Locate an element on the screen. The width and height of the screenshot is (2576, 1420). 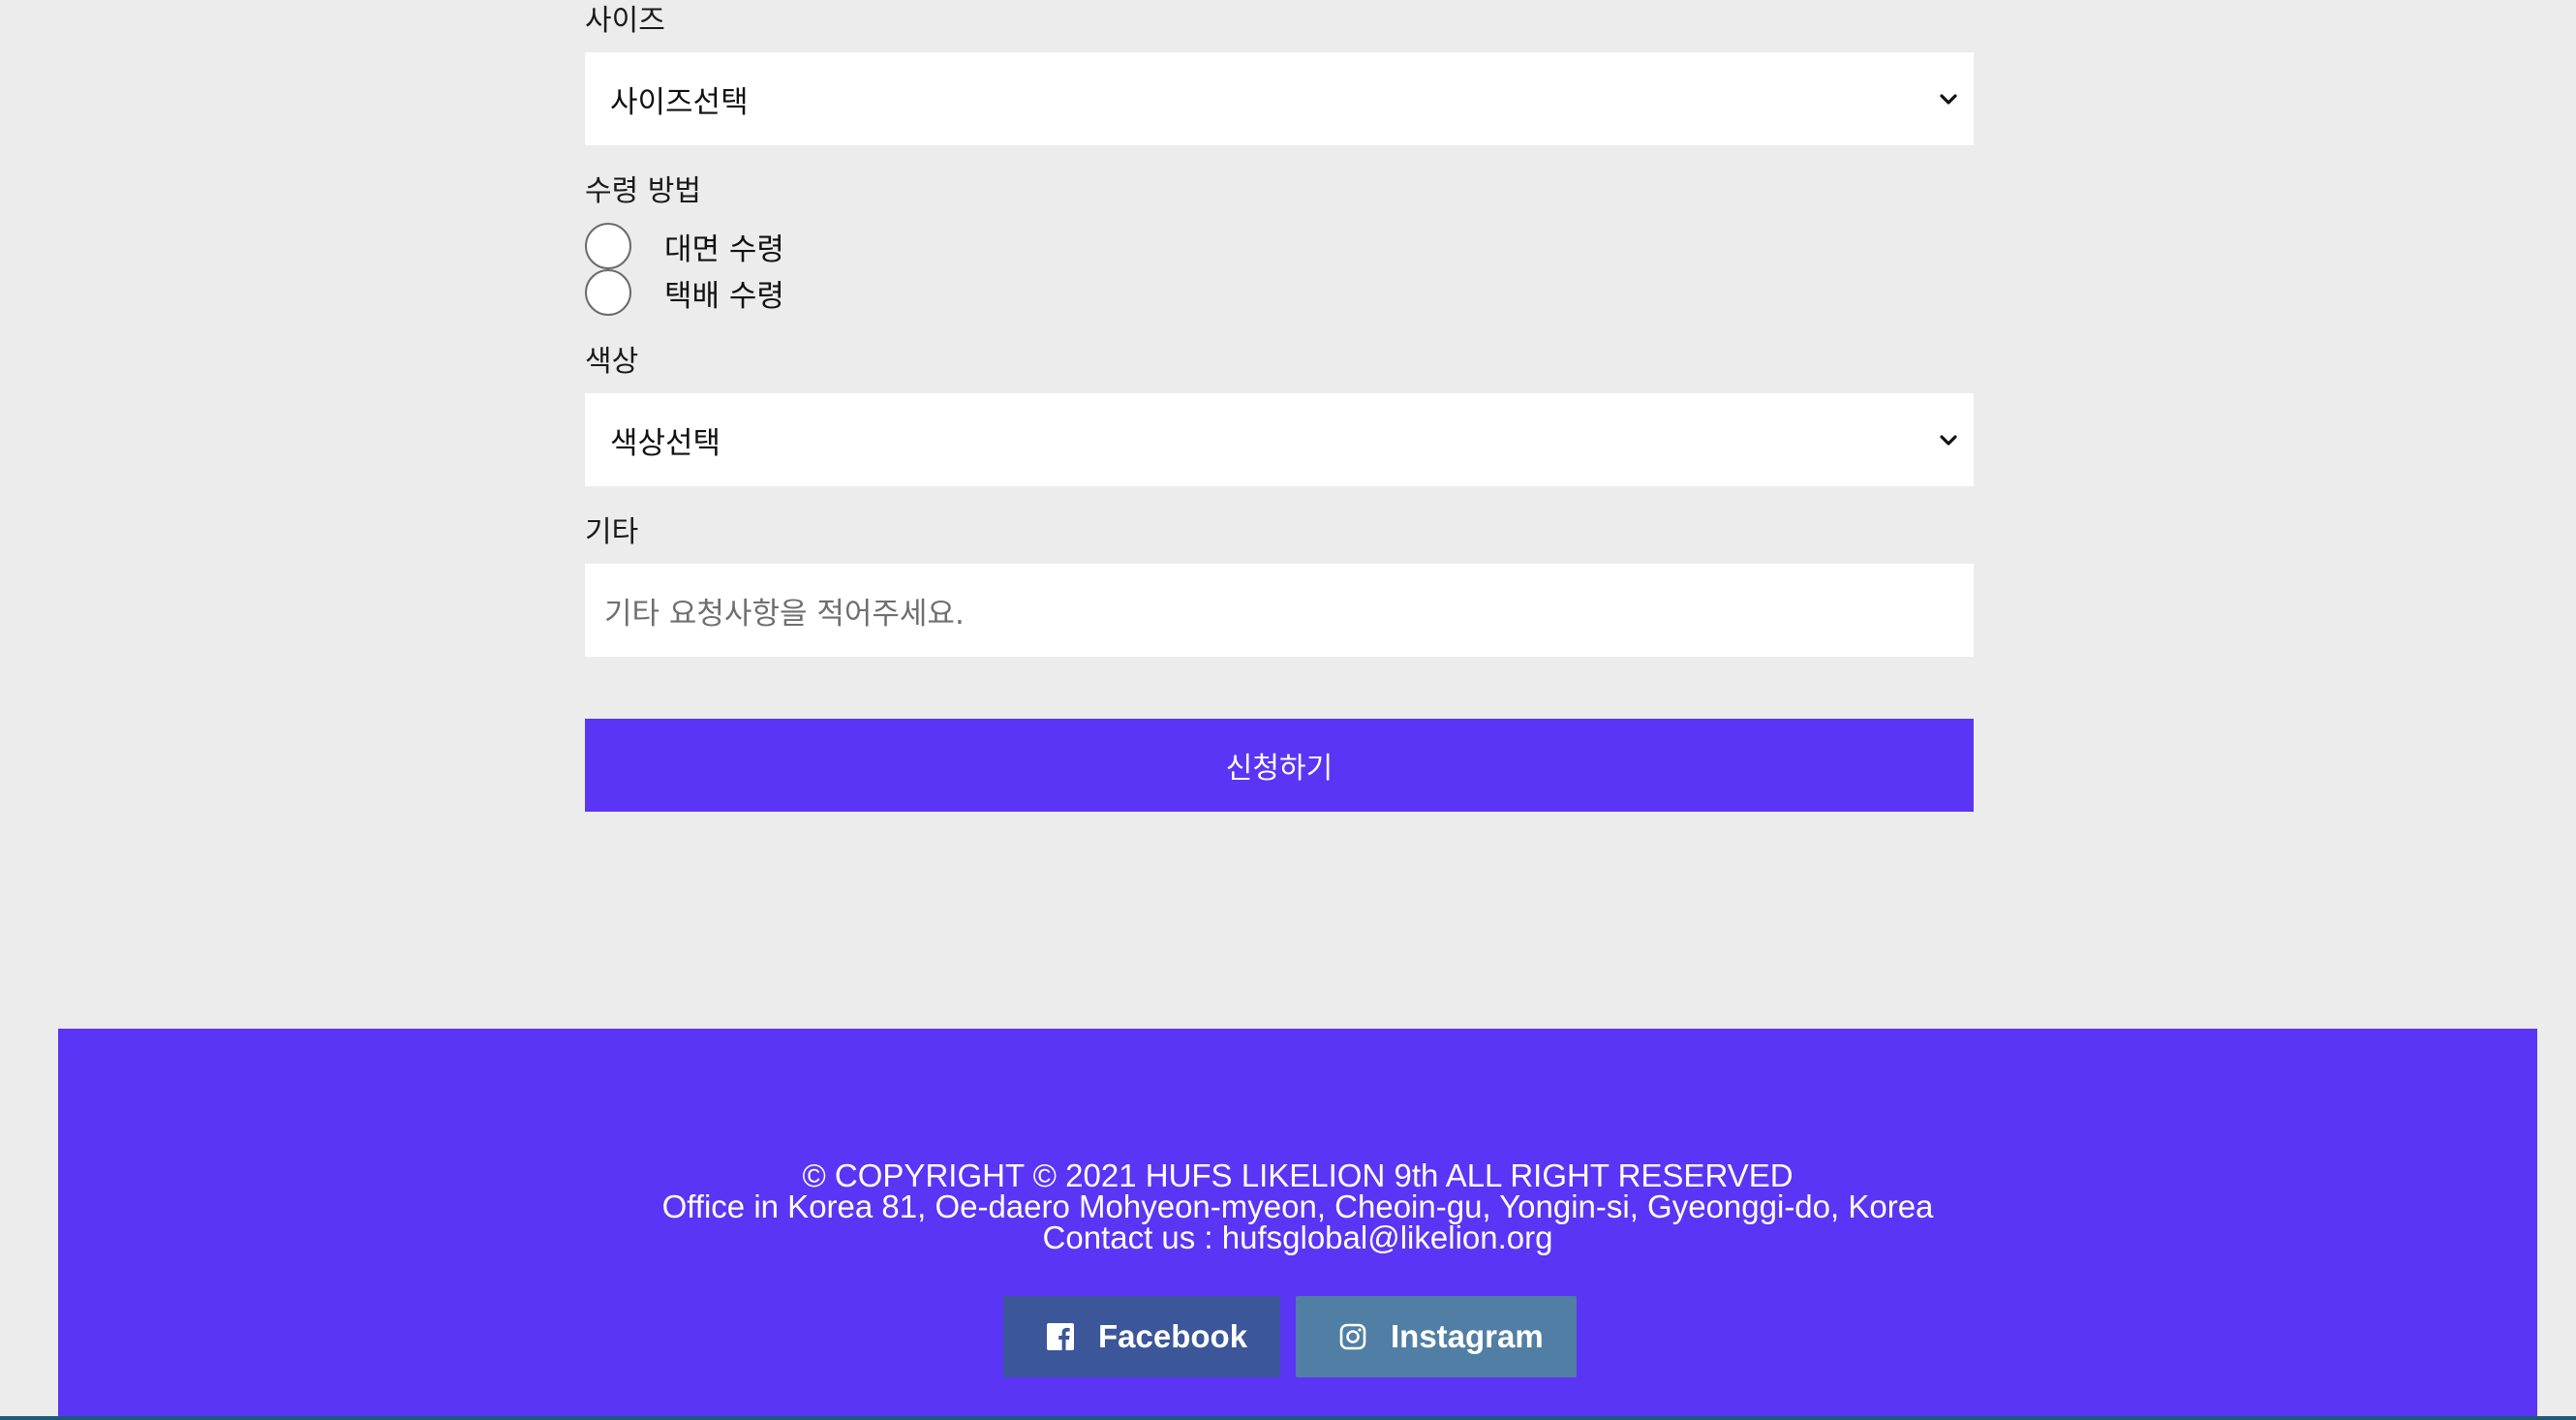
pickup-option-delivery: 택배 수령 is located at coordinates (684, 292).